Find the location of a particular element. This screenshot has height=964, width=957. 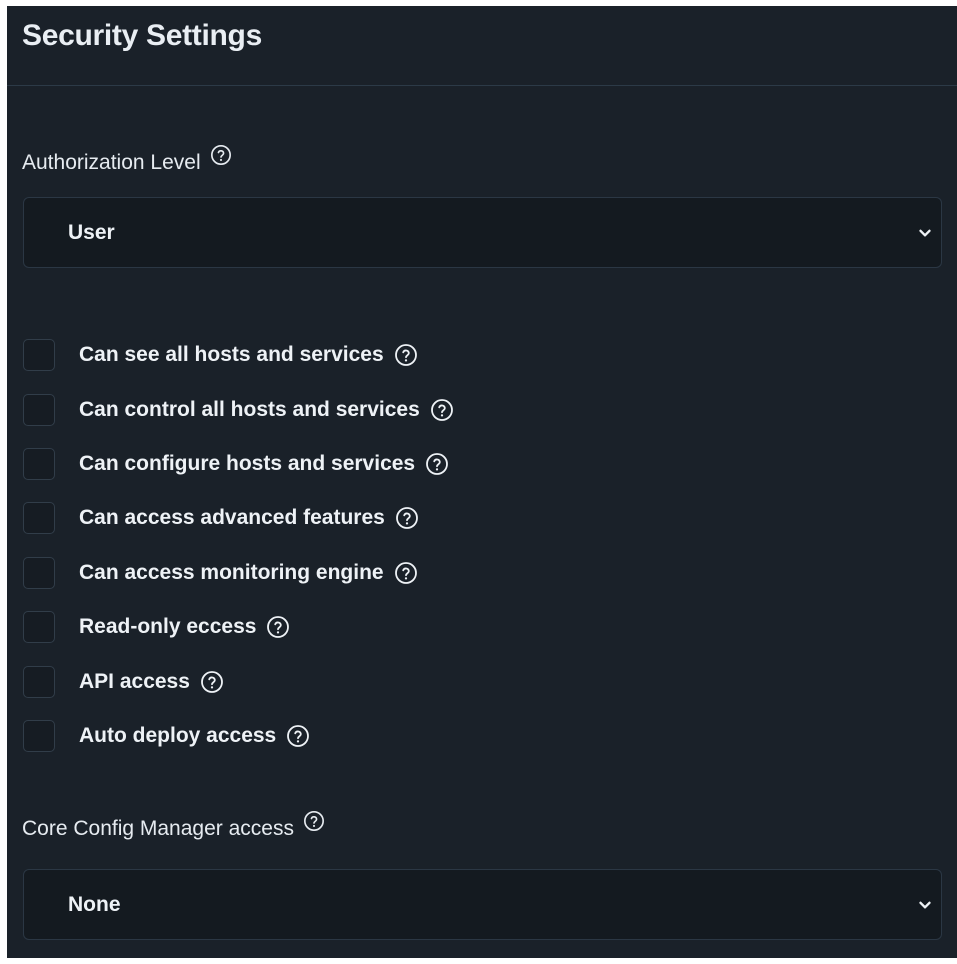

permission-label: Read-only eccess is located at coordinates (168, 627).